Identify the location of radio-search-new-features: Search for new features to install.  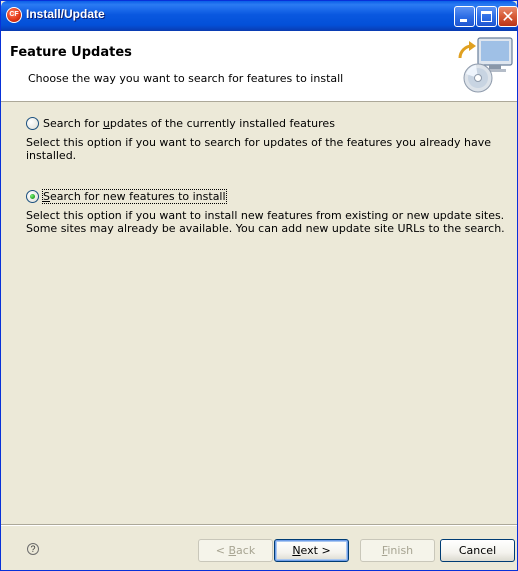
(126, 196).